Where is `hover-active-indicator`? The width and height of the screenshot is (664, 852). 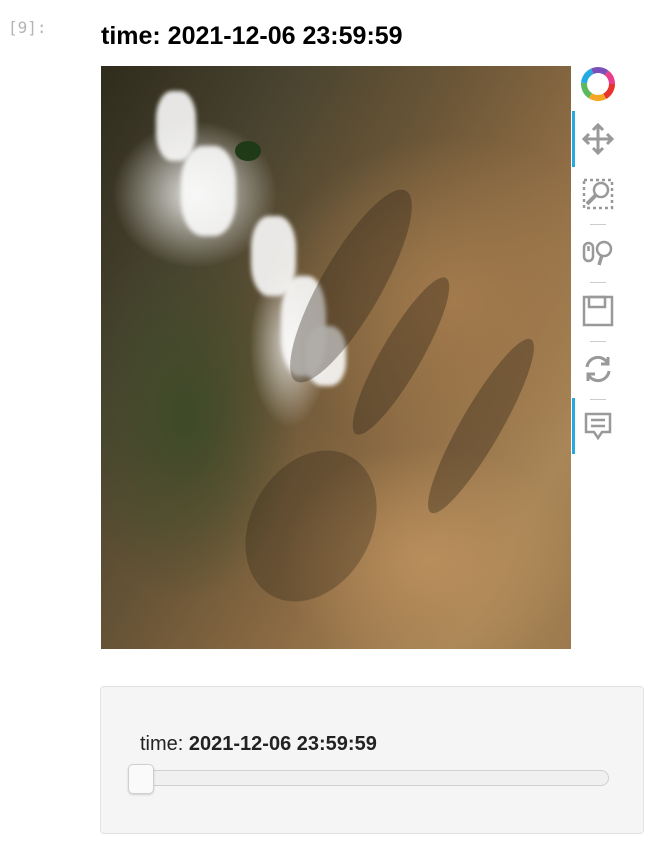
hover-active-indicator is located at coordinates (573, 426).